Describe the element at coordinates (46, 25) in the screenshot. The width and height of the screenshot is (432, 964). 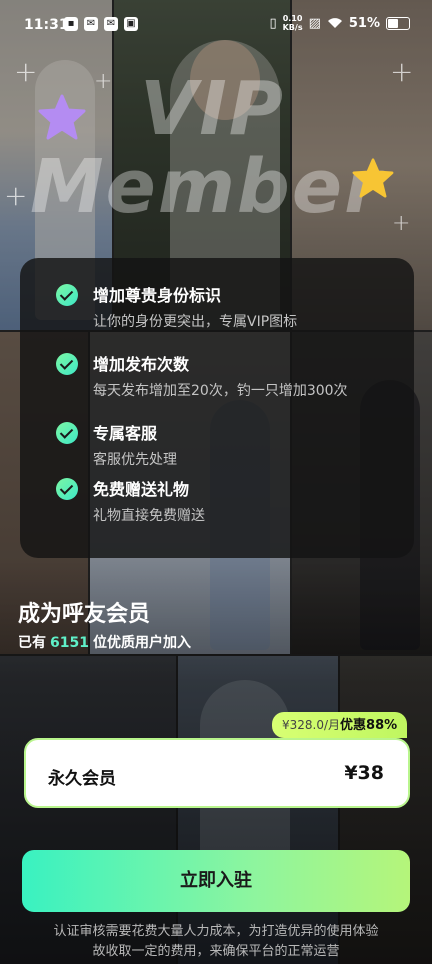
I see `status-time: 11:31` at that location.